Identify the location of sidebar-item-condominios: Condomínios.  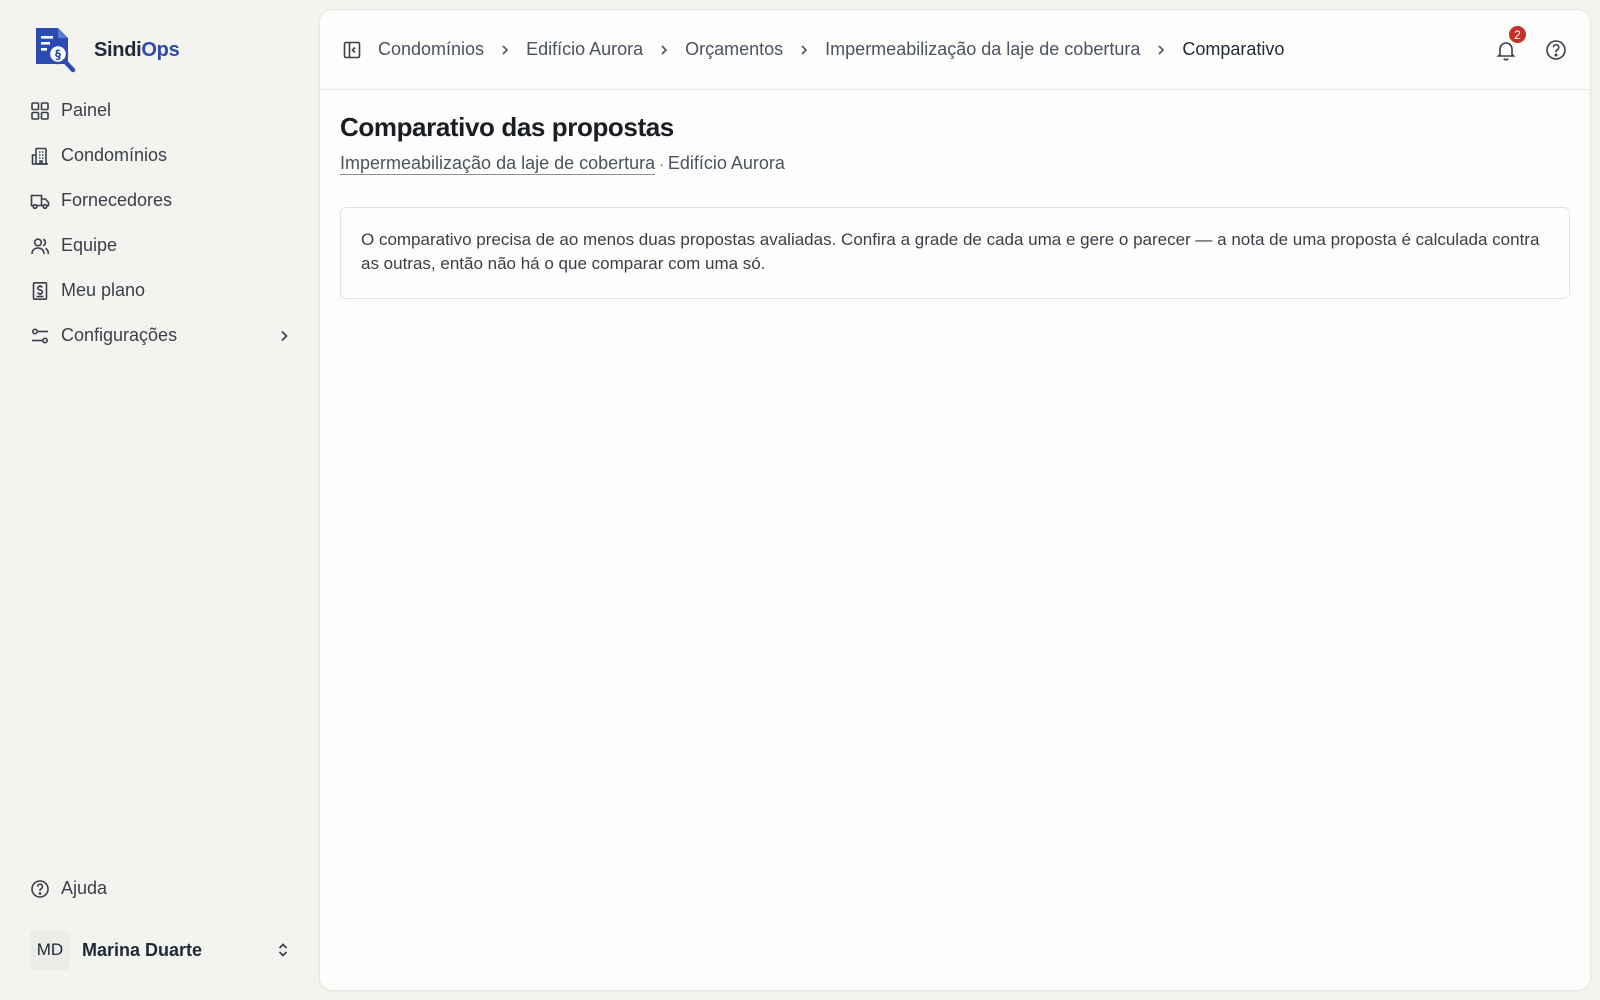
(161, 155).